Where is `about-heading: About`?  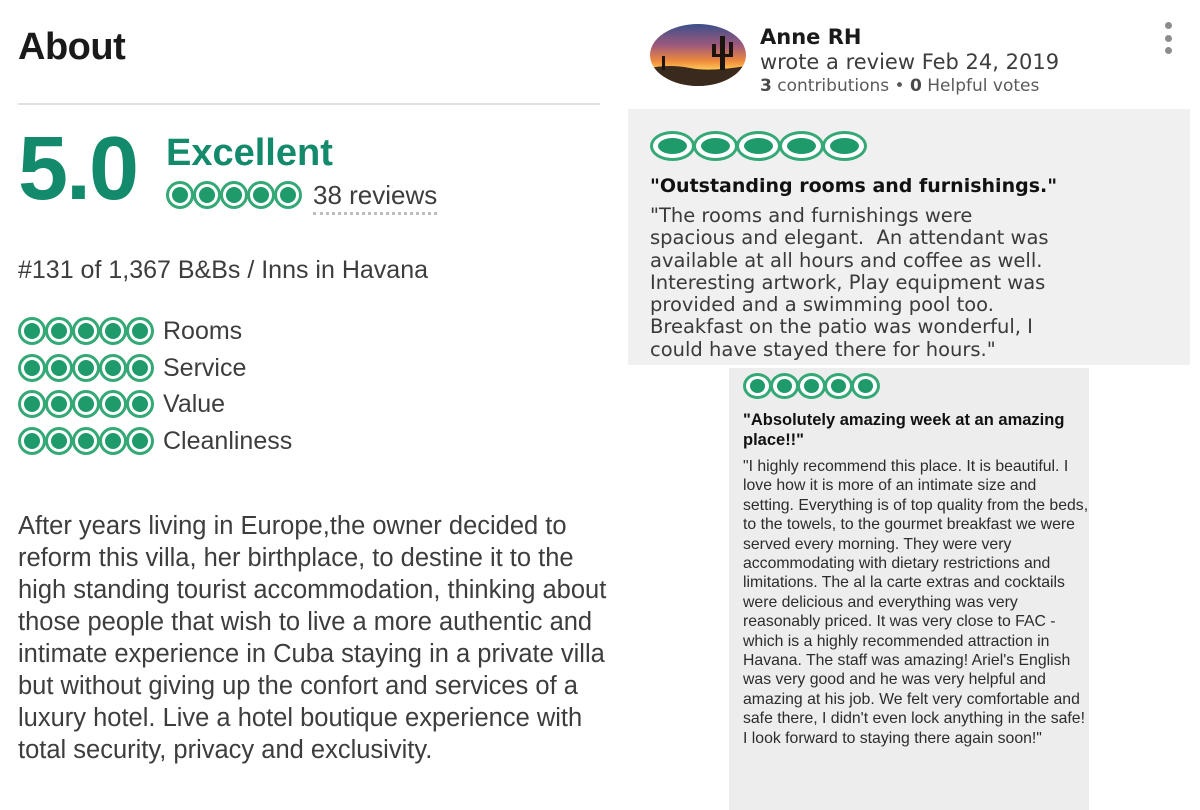 about-heading: About is located at coordinates (72, 47).